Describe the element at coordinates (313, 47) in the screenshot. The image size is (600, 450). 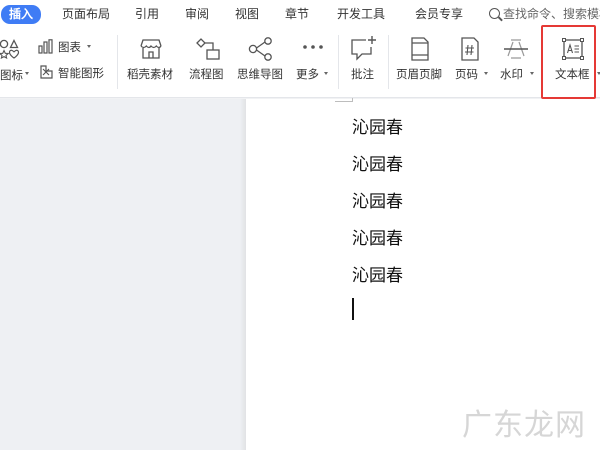
I see `ellipsis-icon` at that location.